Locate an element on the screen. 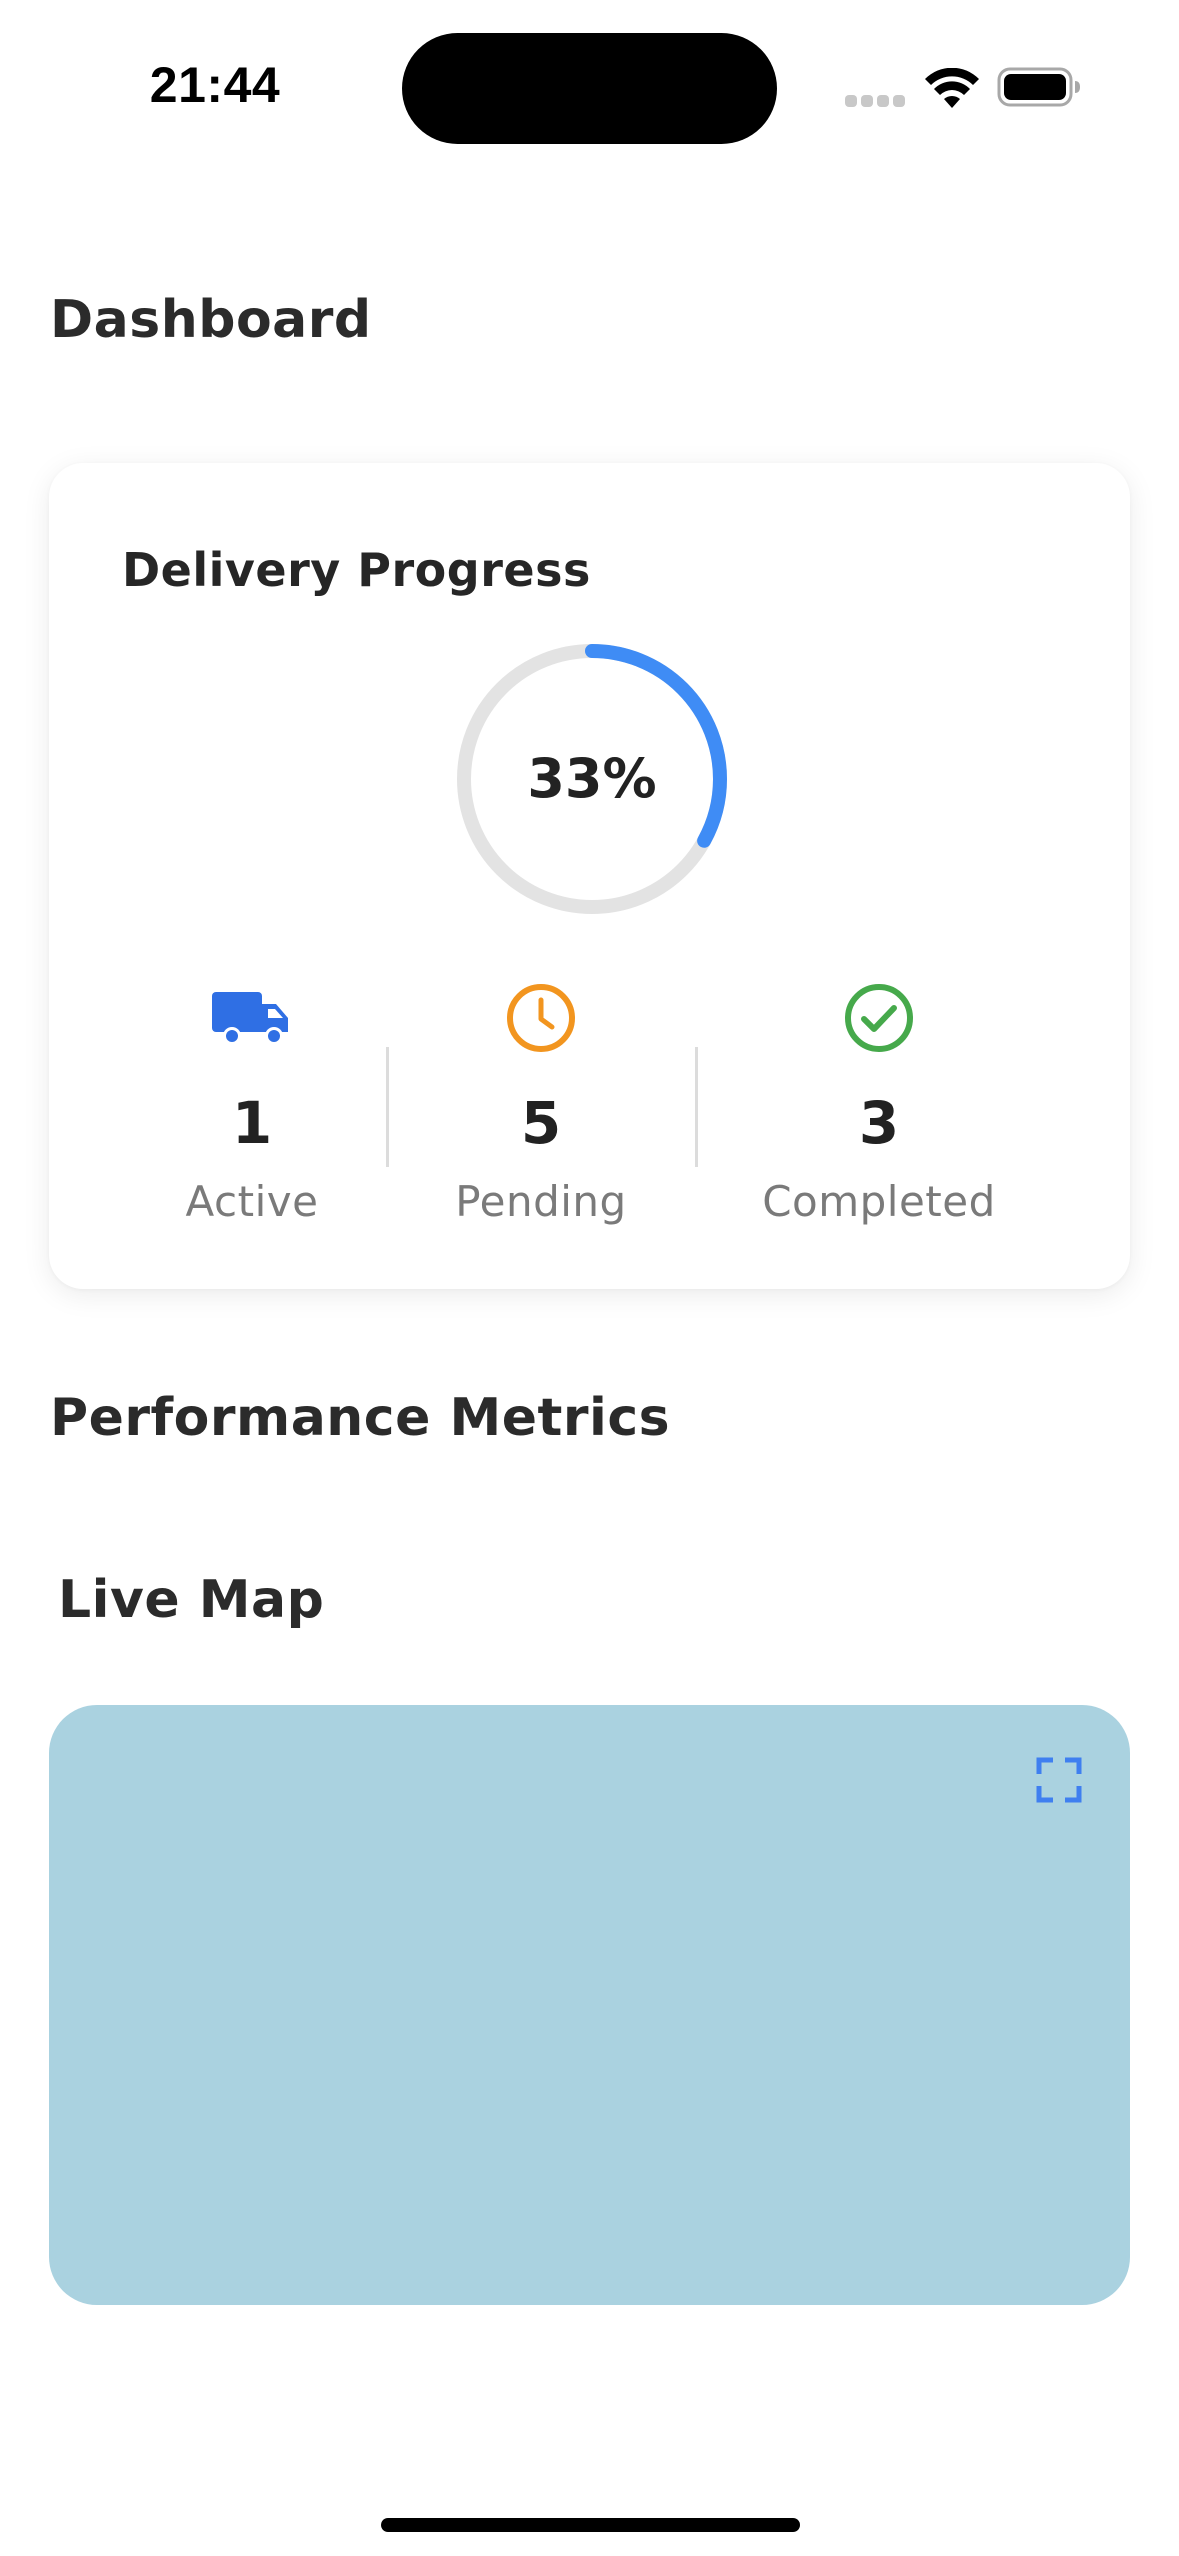  stat-label: Active is located at coordinates (252, 1201).